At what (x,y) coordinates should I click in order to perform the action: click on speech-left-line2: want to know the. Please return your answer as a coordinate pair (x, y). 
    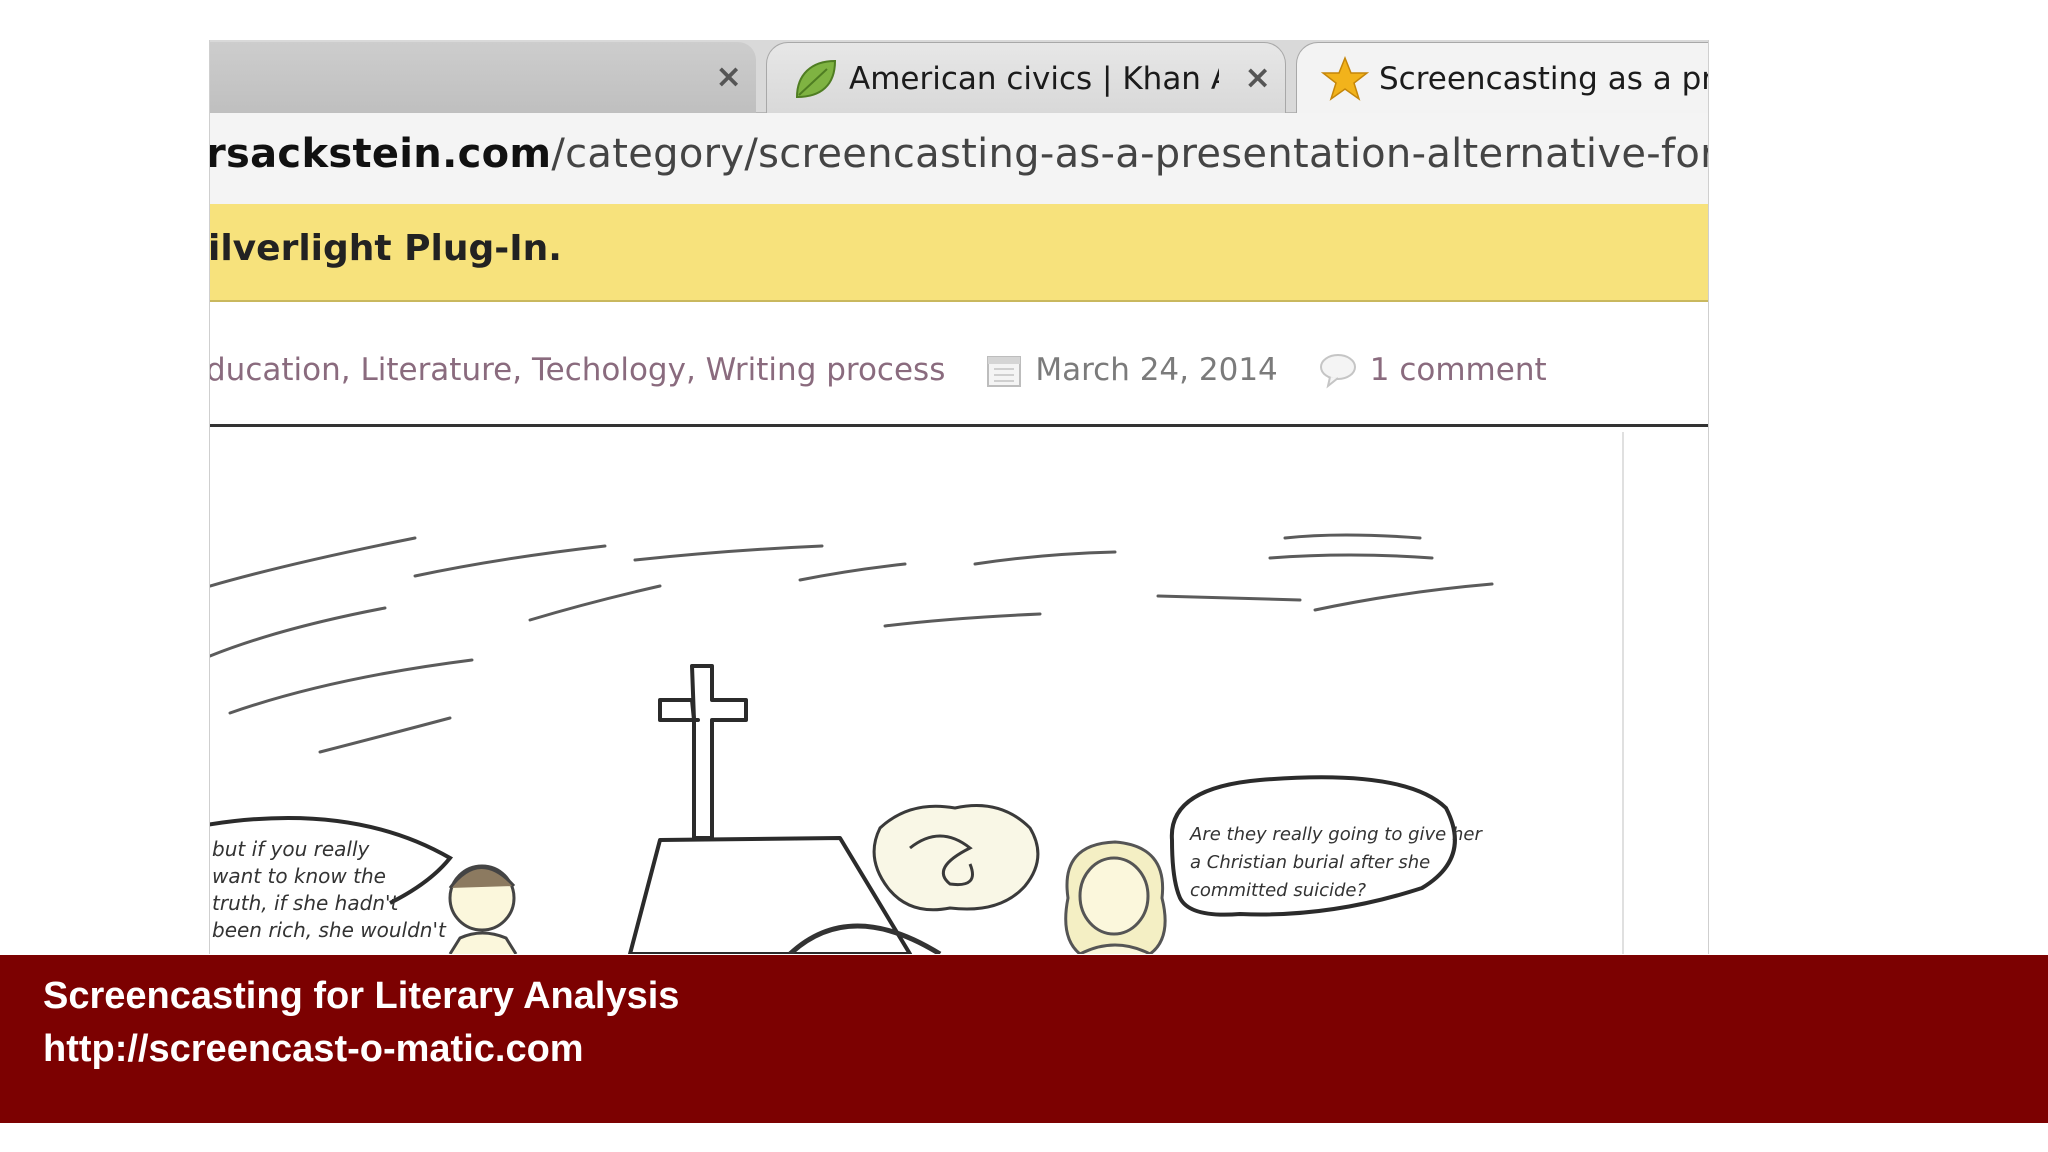
    Looking at the image, I should click on (299, 876).